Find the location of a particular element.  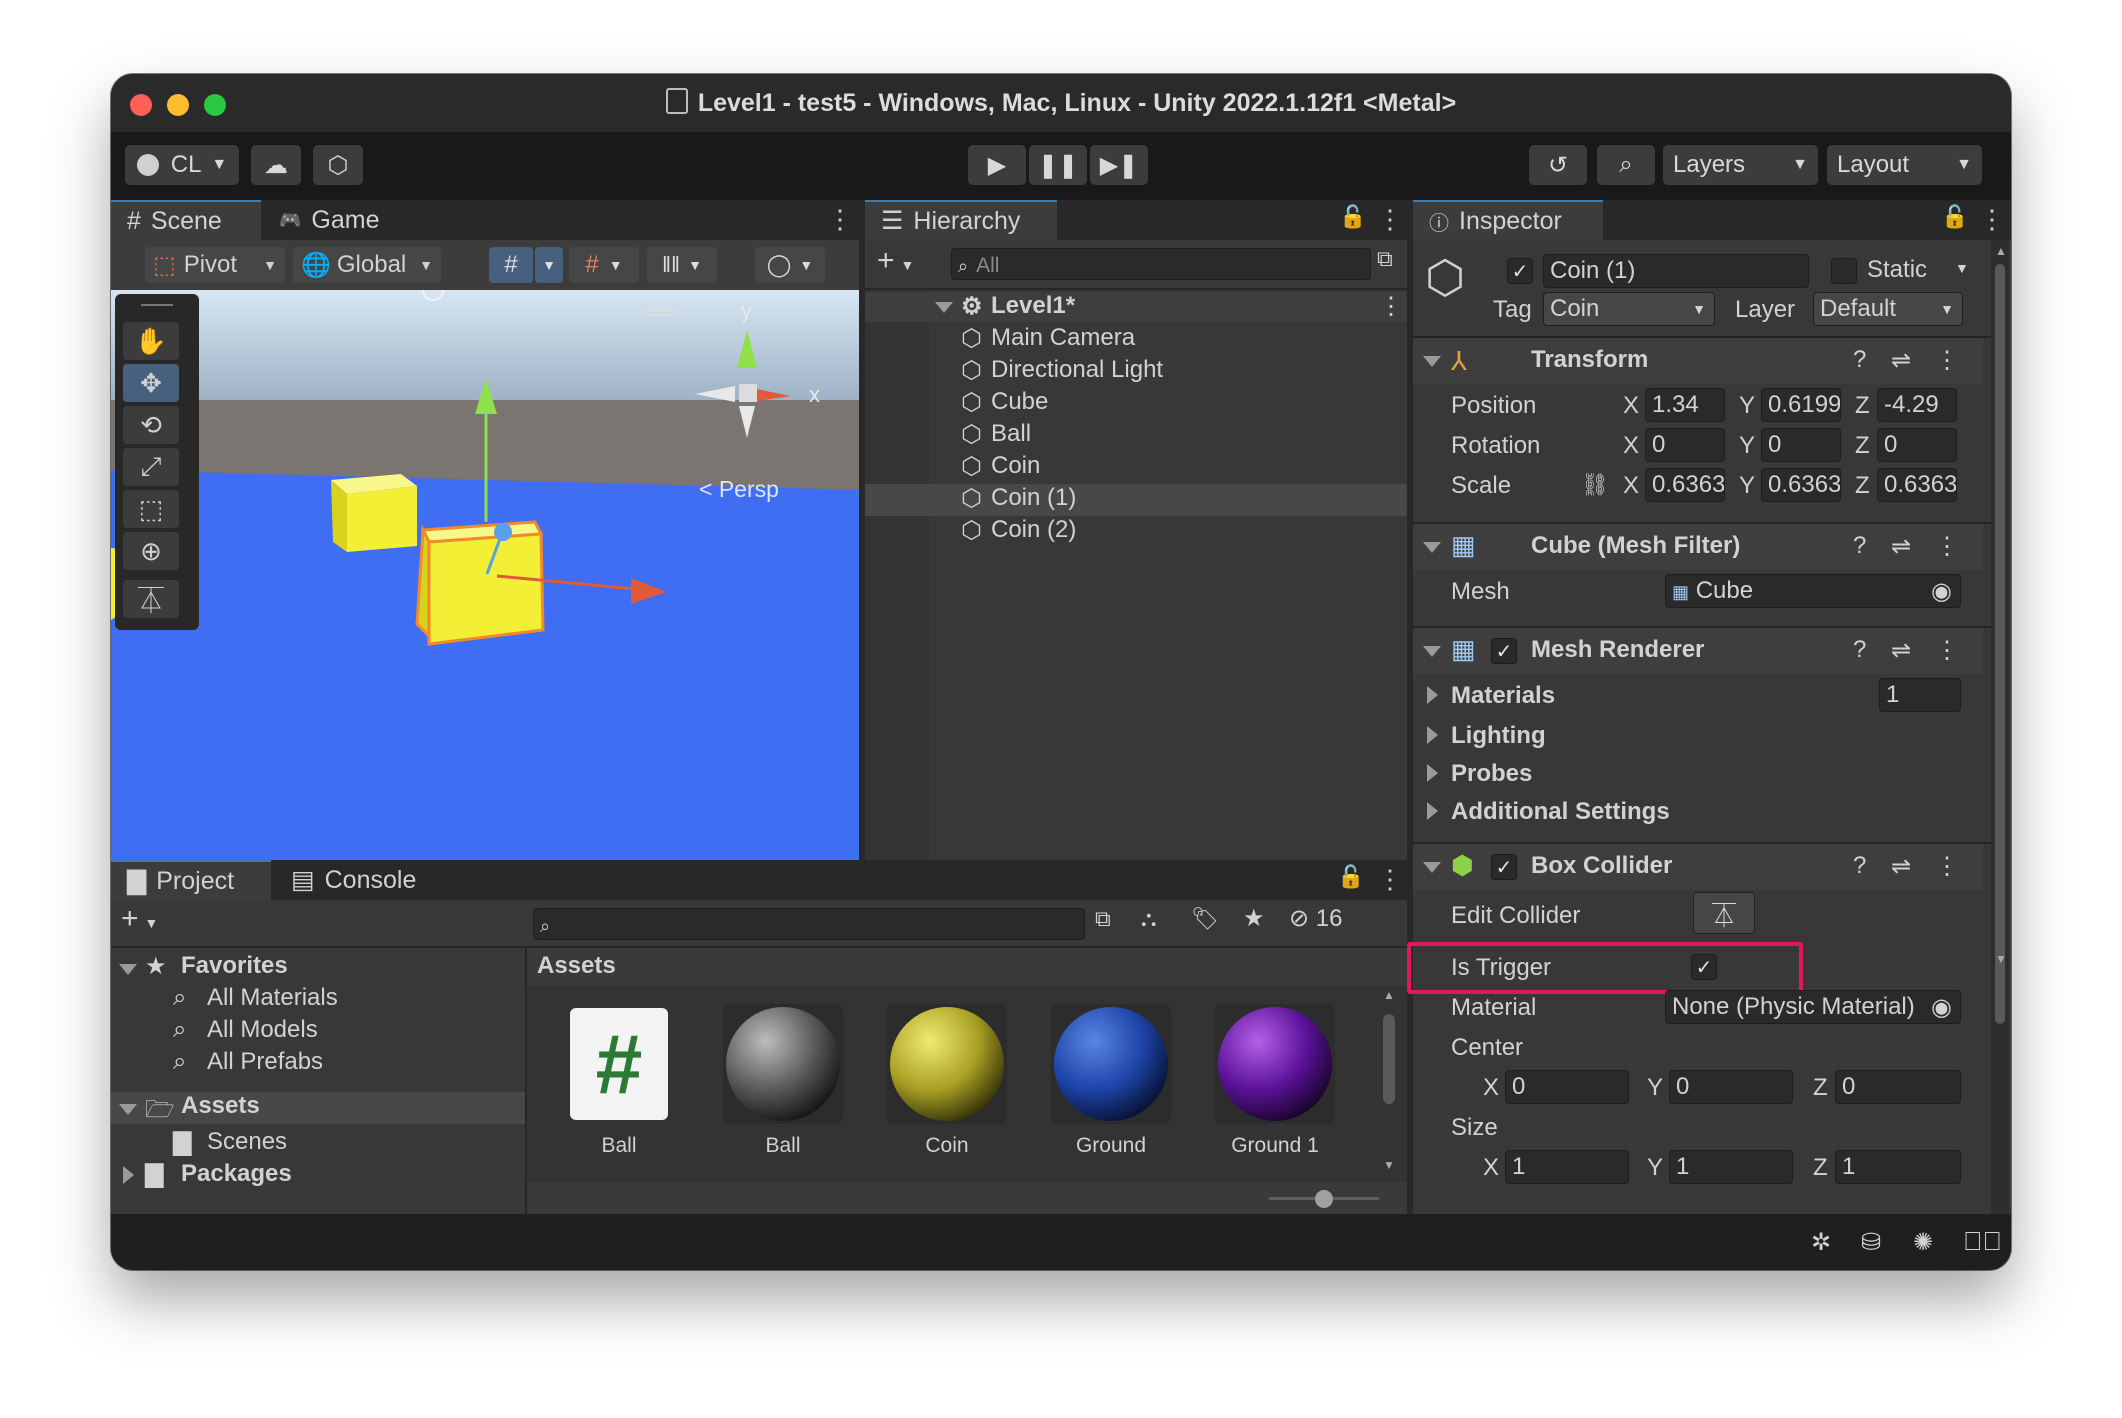

tab-project: ▇ Project is located at coordinates (191, 880).